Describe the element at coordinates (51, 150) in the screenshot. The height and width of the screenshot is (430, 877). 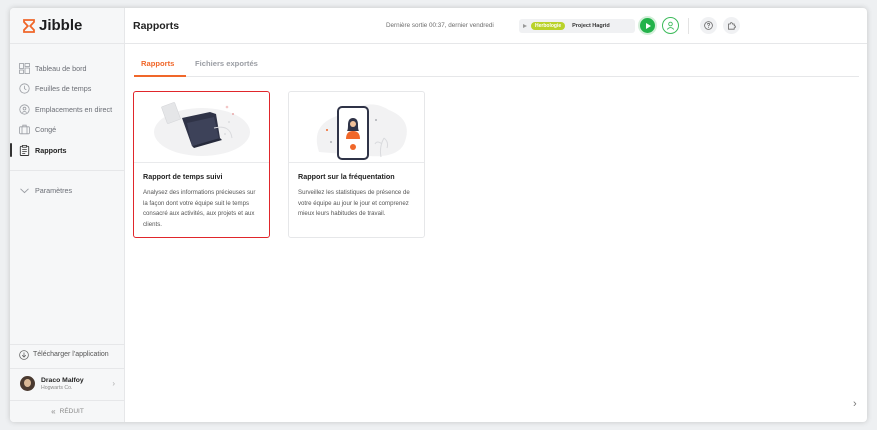
I see `sidebar-item-label: Rapports` at that location.